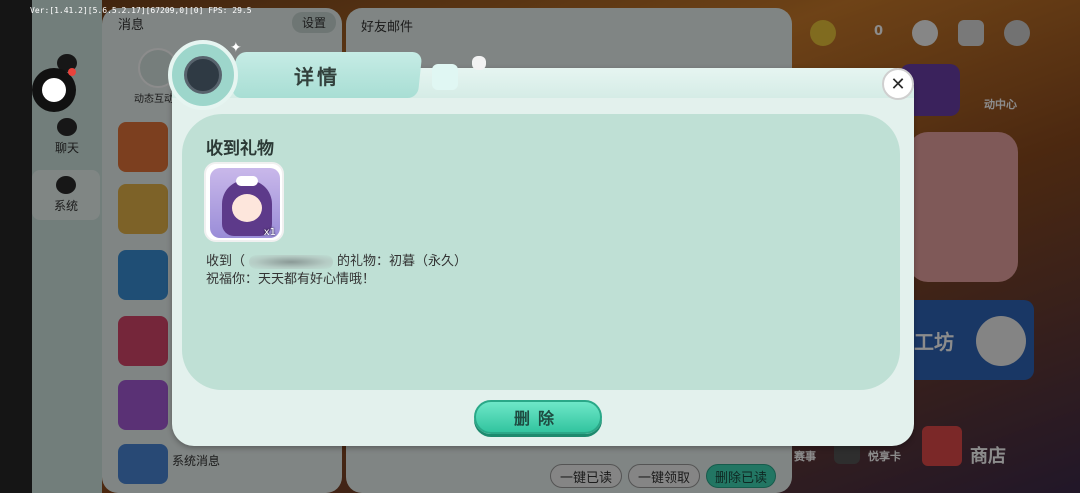 Image resolution: width=1080 pixels, height=493 pixels. What do you see at coordinates (317, 77) in the screenshot?
I see `modal-title: 详情` at bounding box center [317, 77].